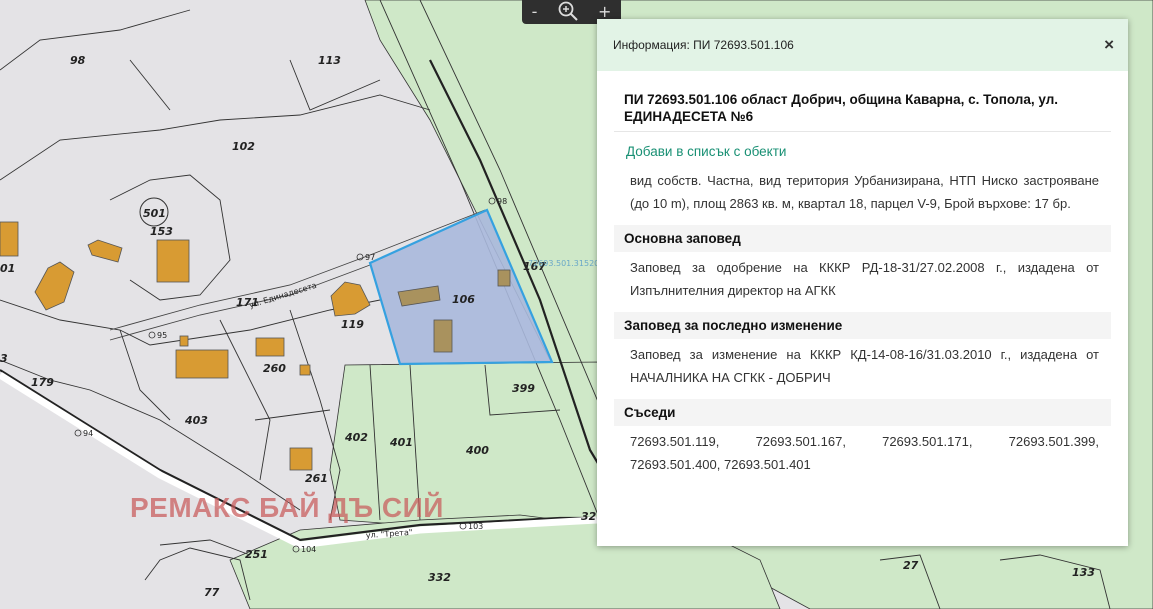  Describe the element at coordinates (568, 12) in the screenshot. I see `zoom-in-icon` at that location.